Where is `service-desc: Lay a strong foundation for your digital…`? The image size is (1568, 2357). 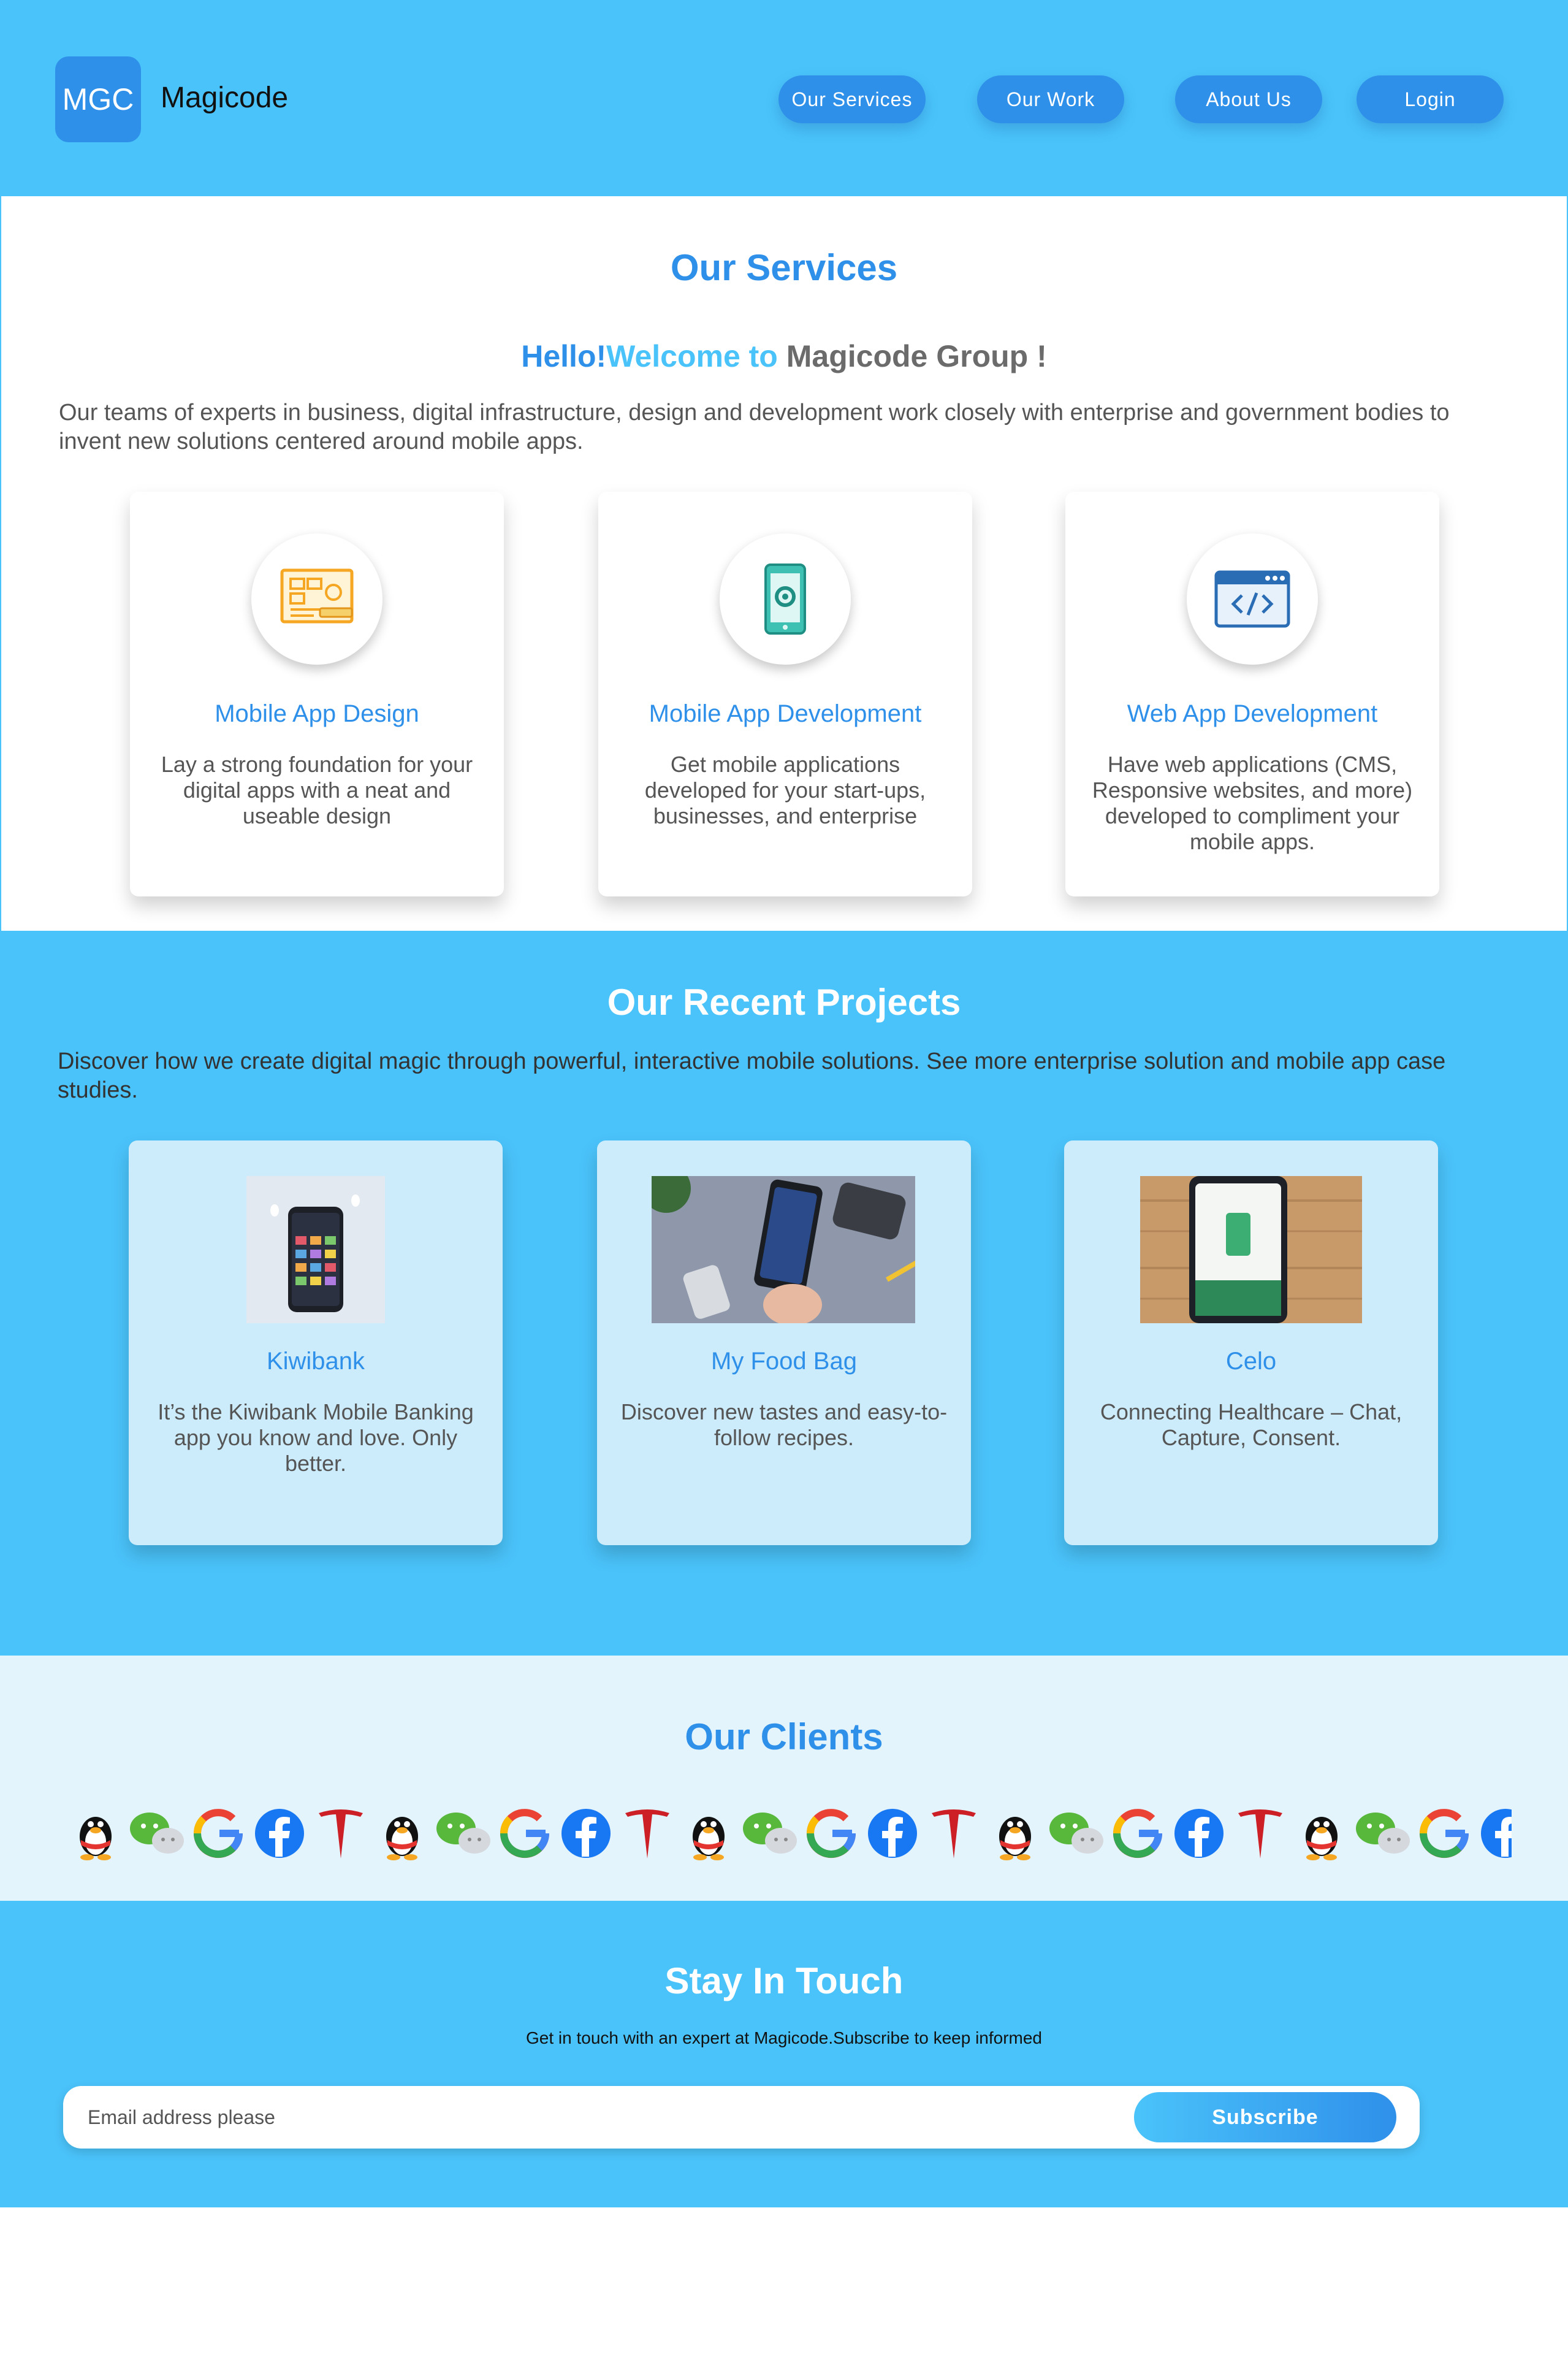 service-desc: Lay a strong foundation for your digital… is located at coordinates (317, 790).